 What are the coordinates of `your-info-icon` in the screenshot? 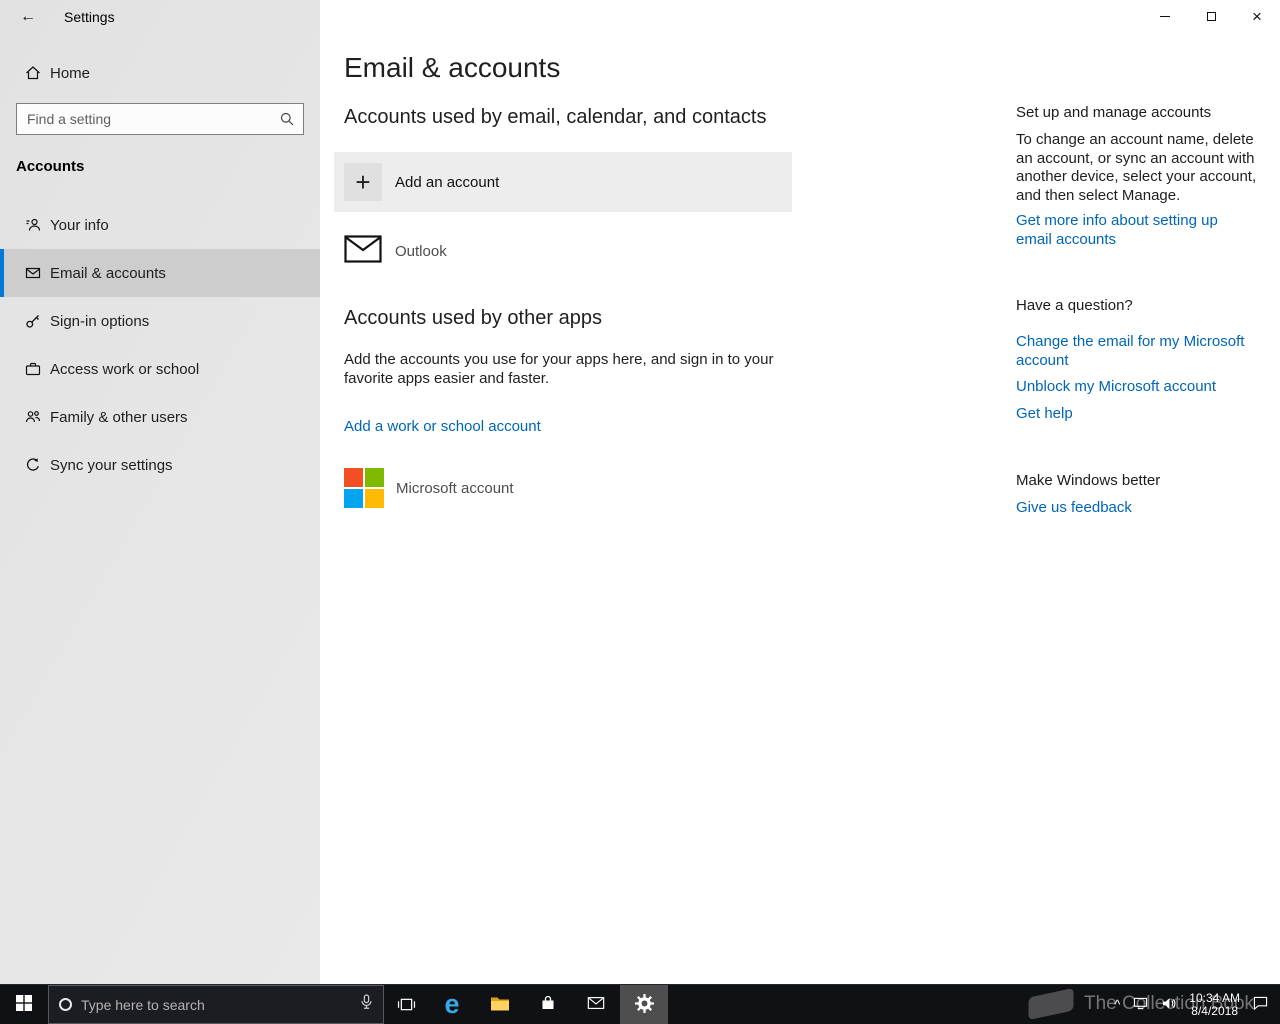 It's located at (32, 225).